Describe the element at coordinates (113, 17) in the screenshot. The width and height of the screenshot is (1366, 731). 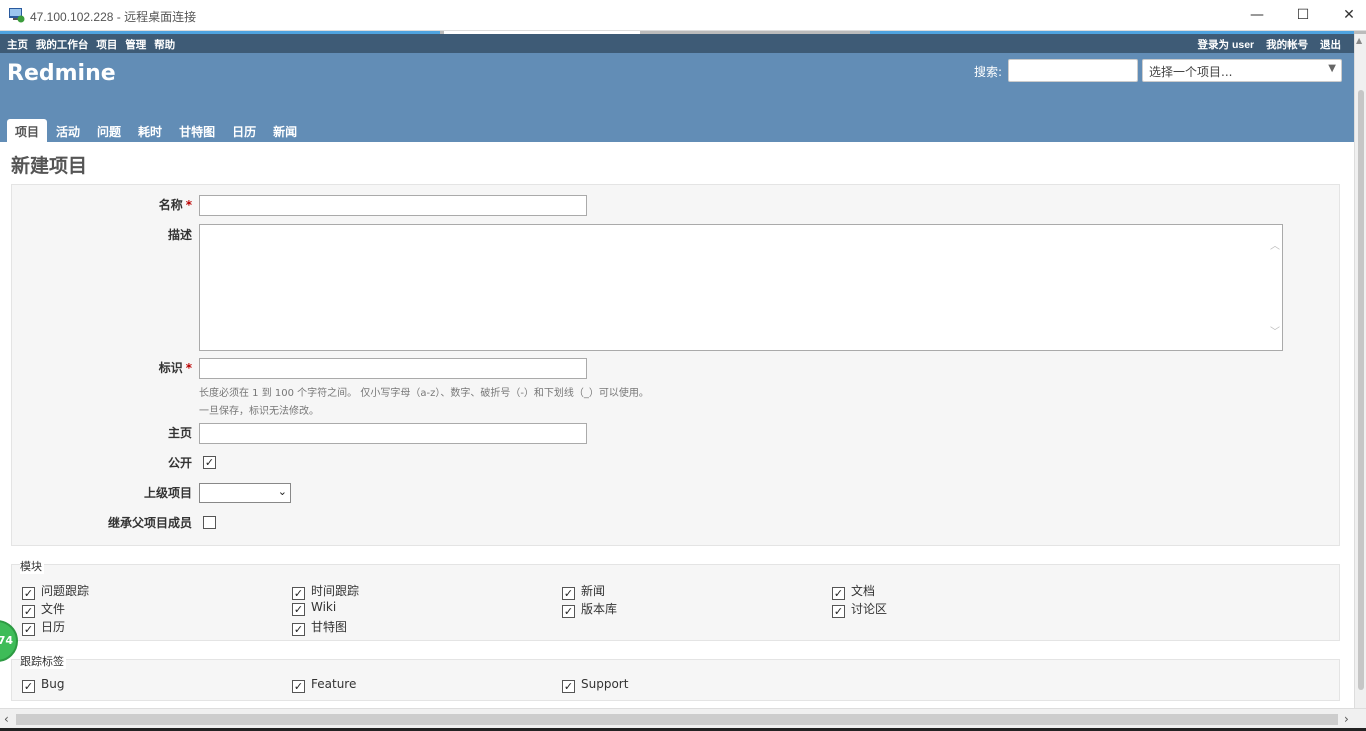
I see `window-title: 47.100.102.228 - 远程桌面连接` at that location.